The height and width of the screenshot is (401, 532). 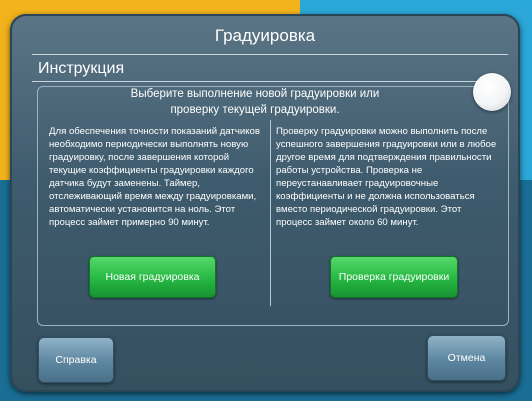 What do you see at coordinates (270, 81) in the screenshot?
I see `section-divider` at bounding box center [270, 81].